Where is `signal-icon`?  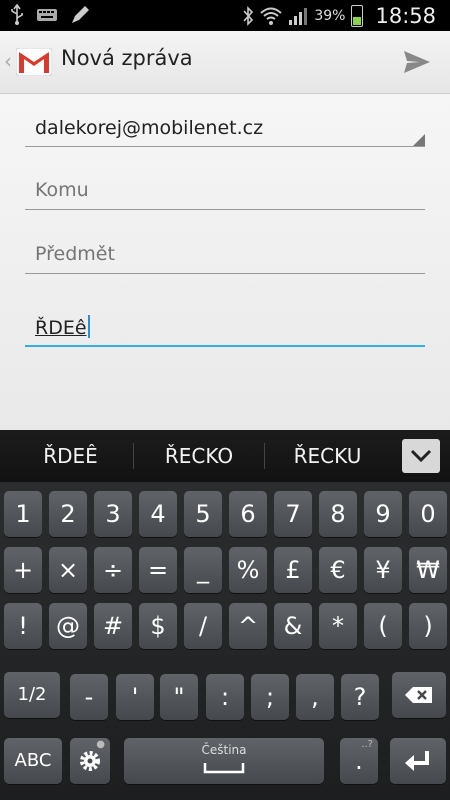 signal-icon is located at coordinates (298, 16).